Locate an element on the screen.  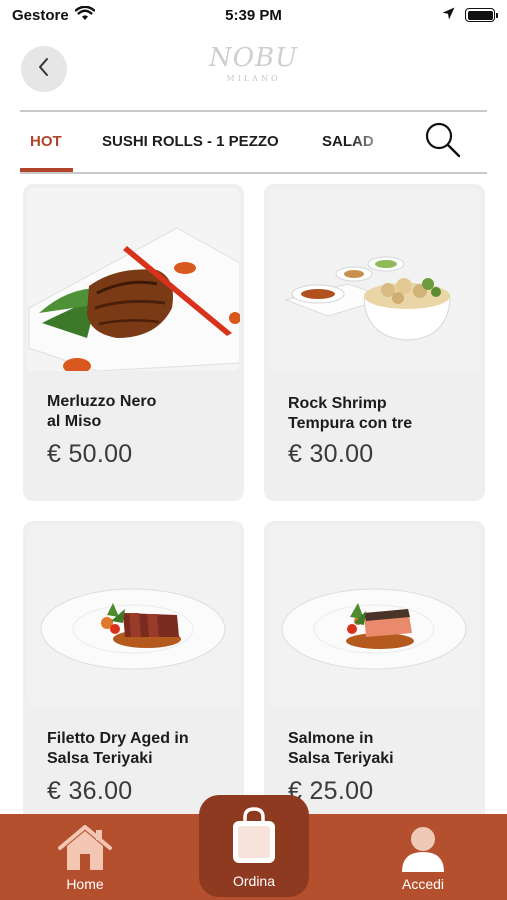
search-button is located at coordinates (443, 142).